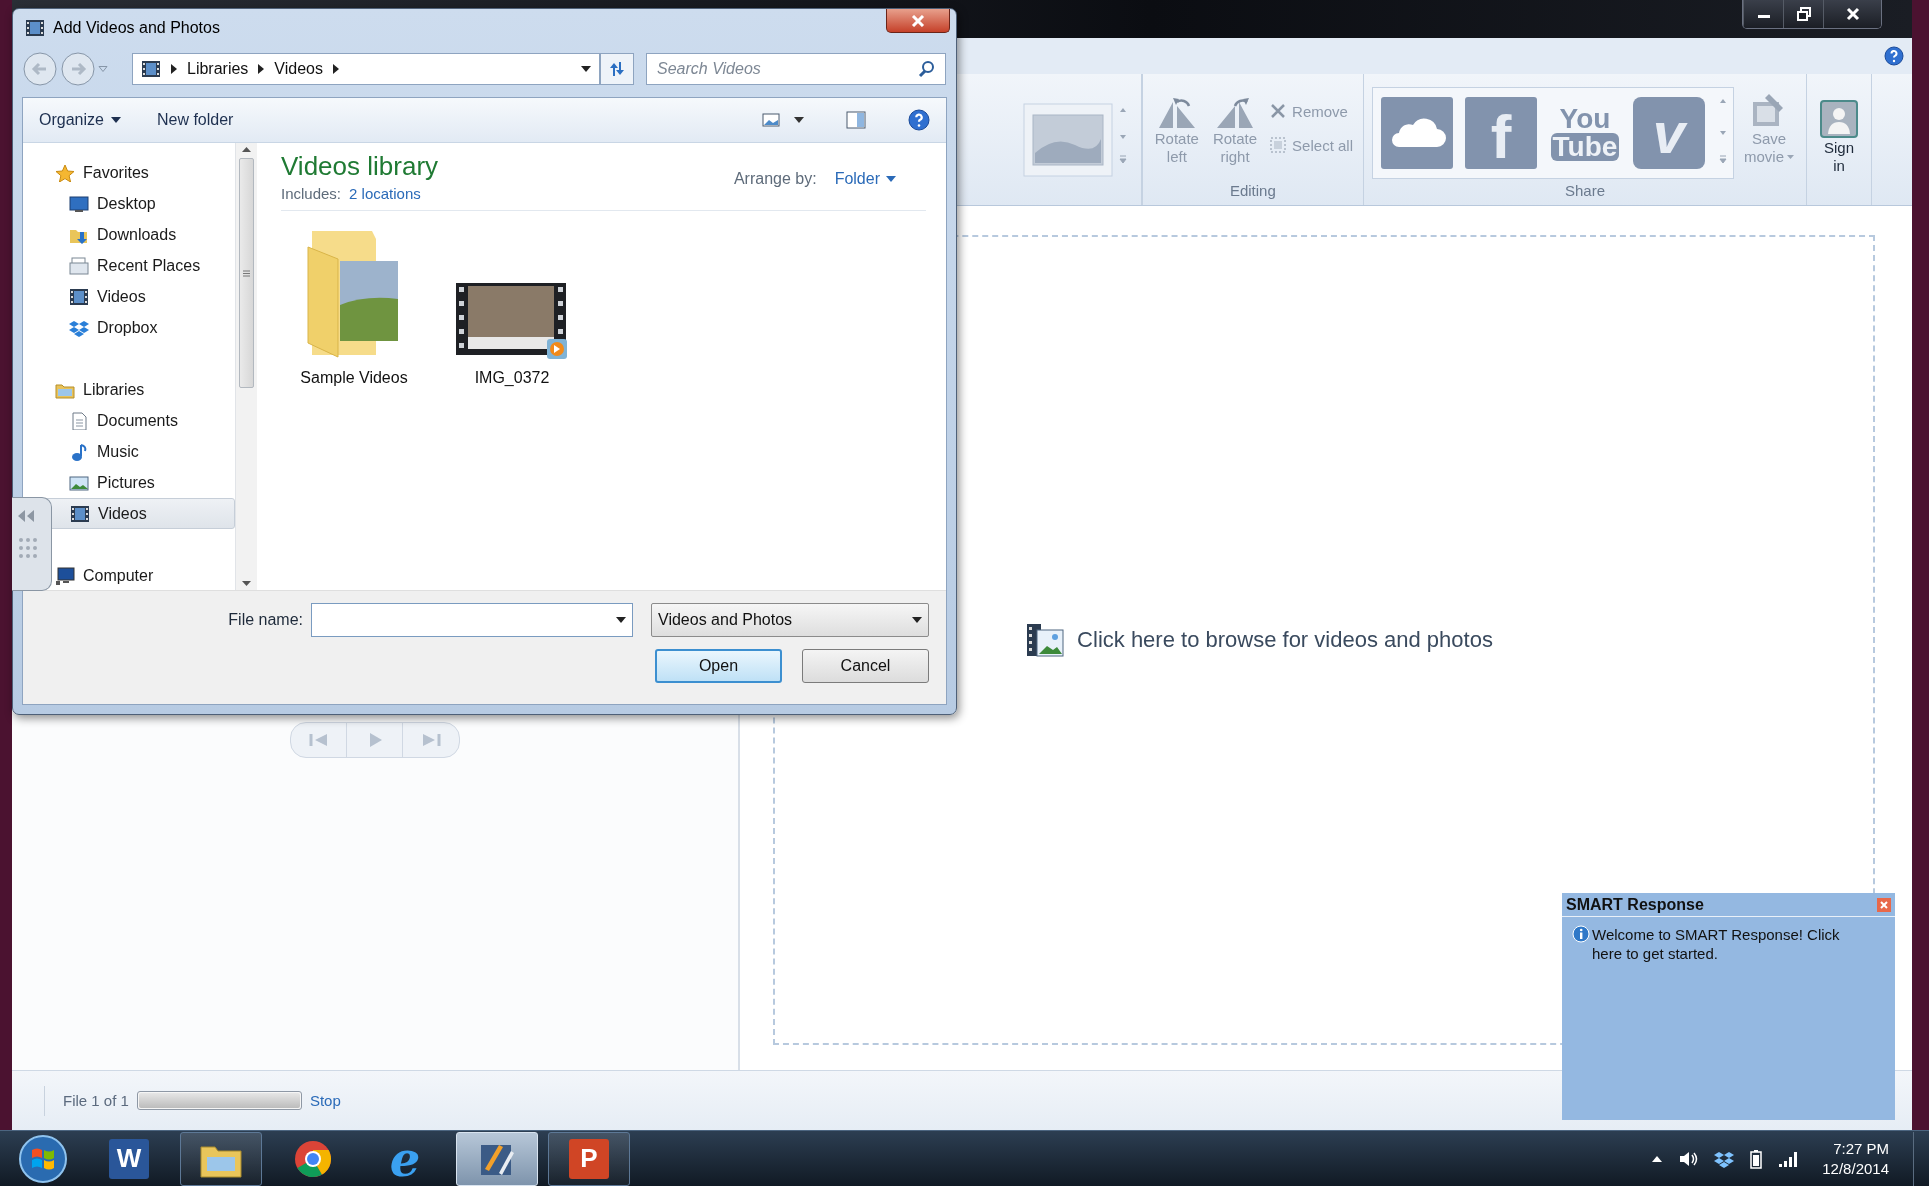  I want to click on tree-item: Pictures, so click(129, 482).